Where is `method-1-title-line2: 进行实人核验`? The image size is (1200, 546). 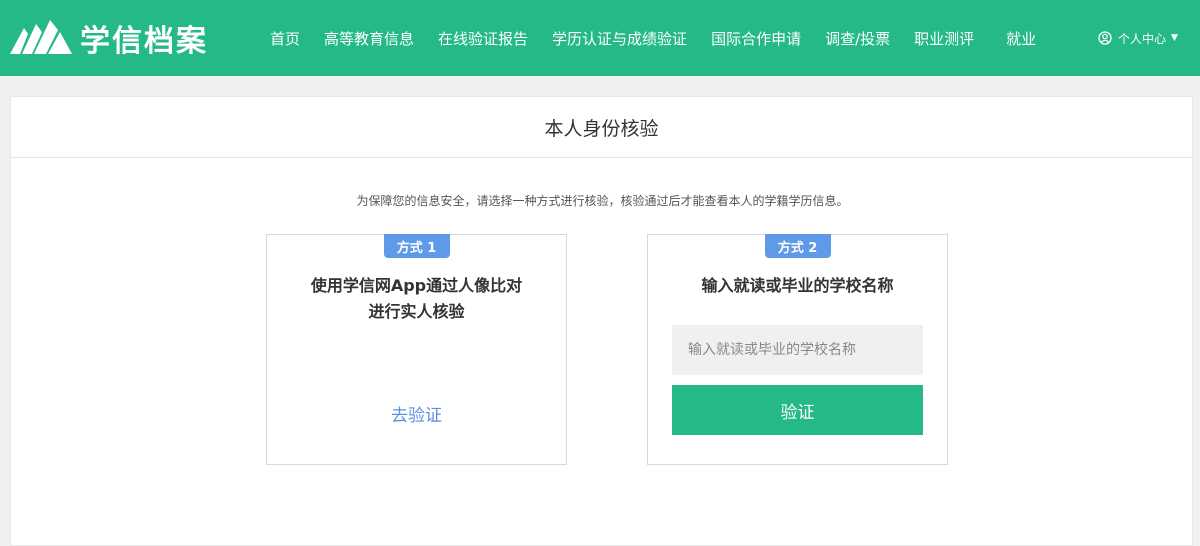
method-1-title-line2: 进行实人核验 is located at coordinates (416, 311).